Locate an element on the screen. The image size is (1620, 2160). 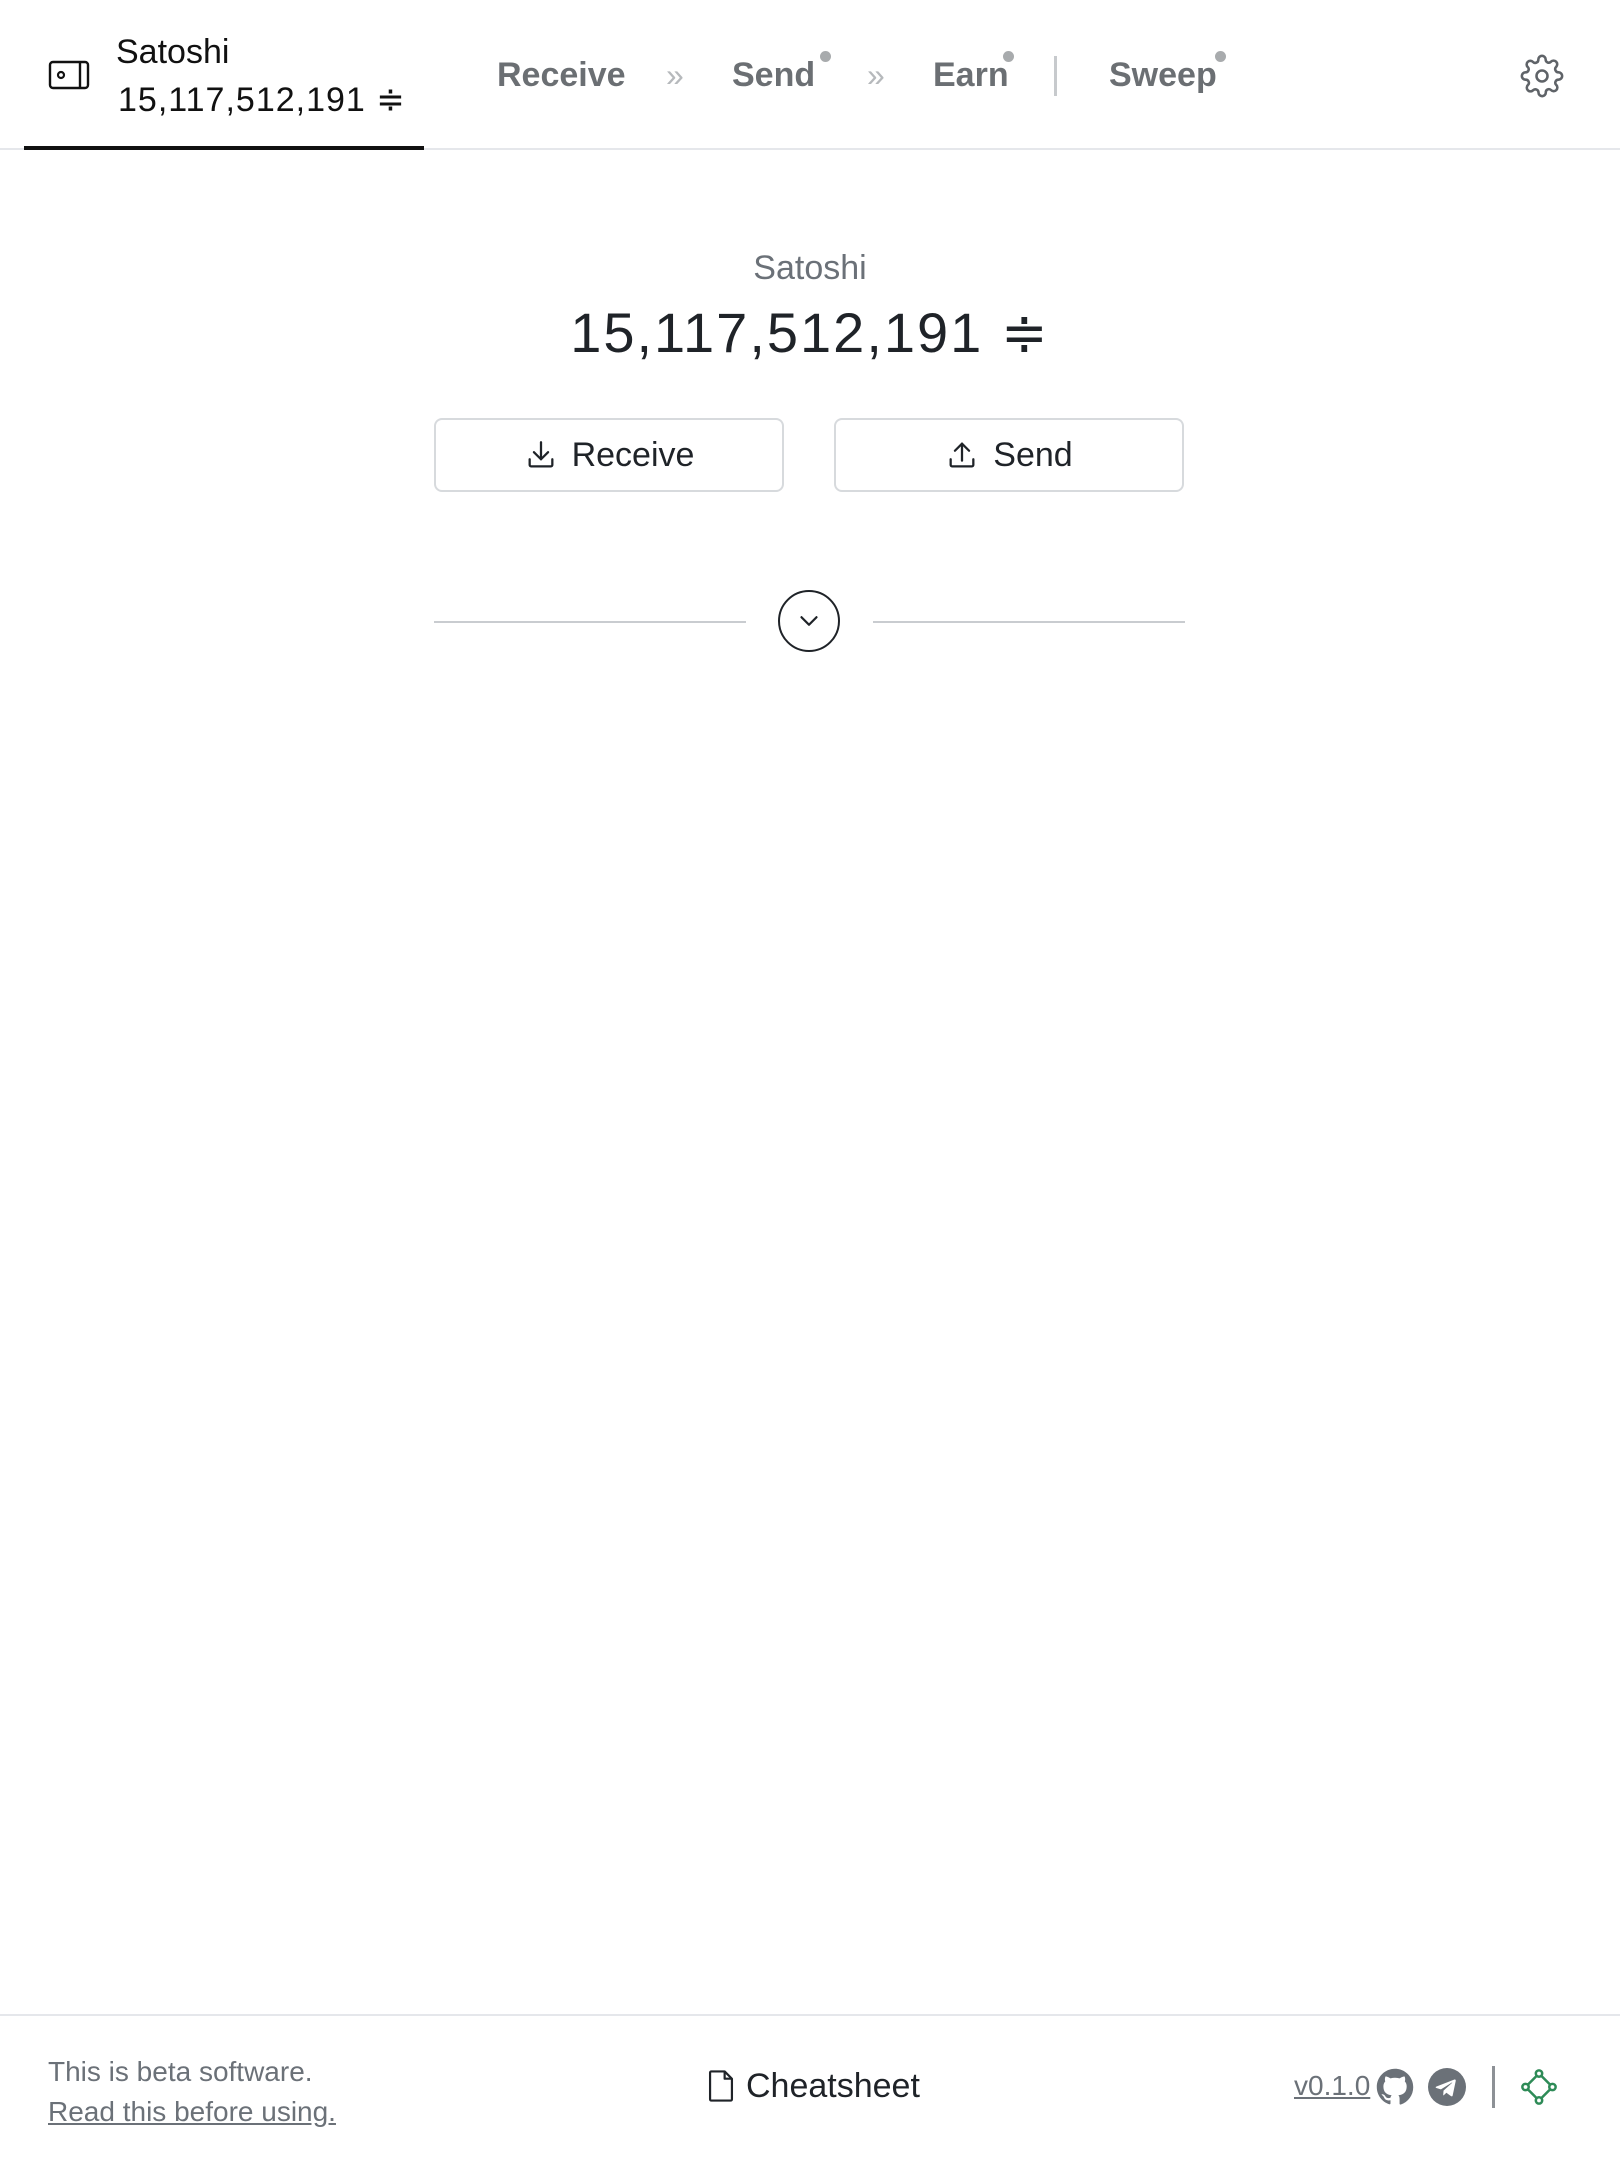
upload-icon is located at coordinates (962, 455).